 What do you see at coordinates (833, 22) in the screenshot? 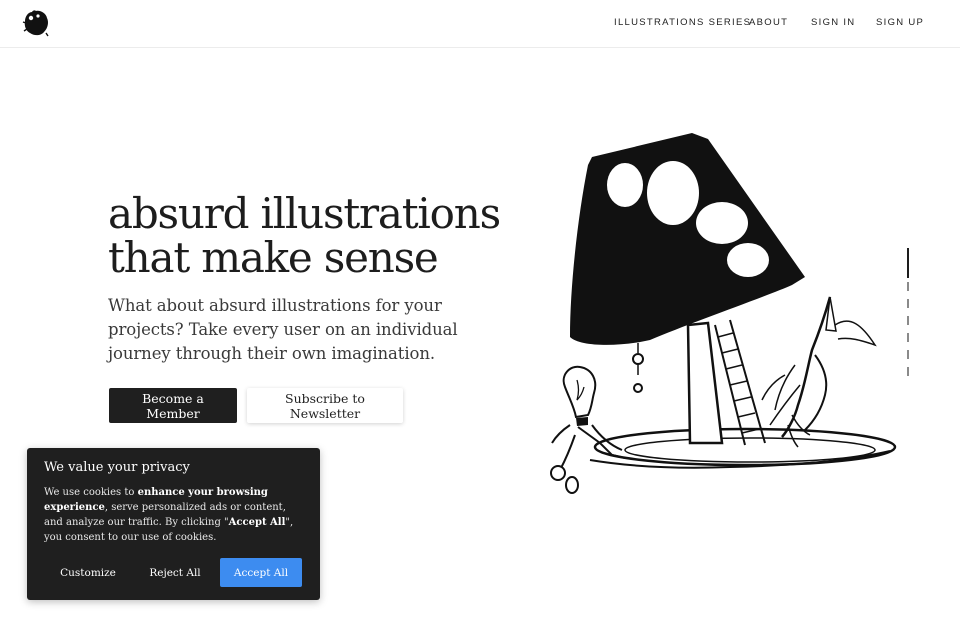
I see `nav-sign-in: SIGN IN` at bounding box center [833, 22].